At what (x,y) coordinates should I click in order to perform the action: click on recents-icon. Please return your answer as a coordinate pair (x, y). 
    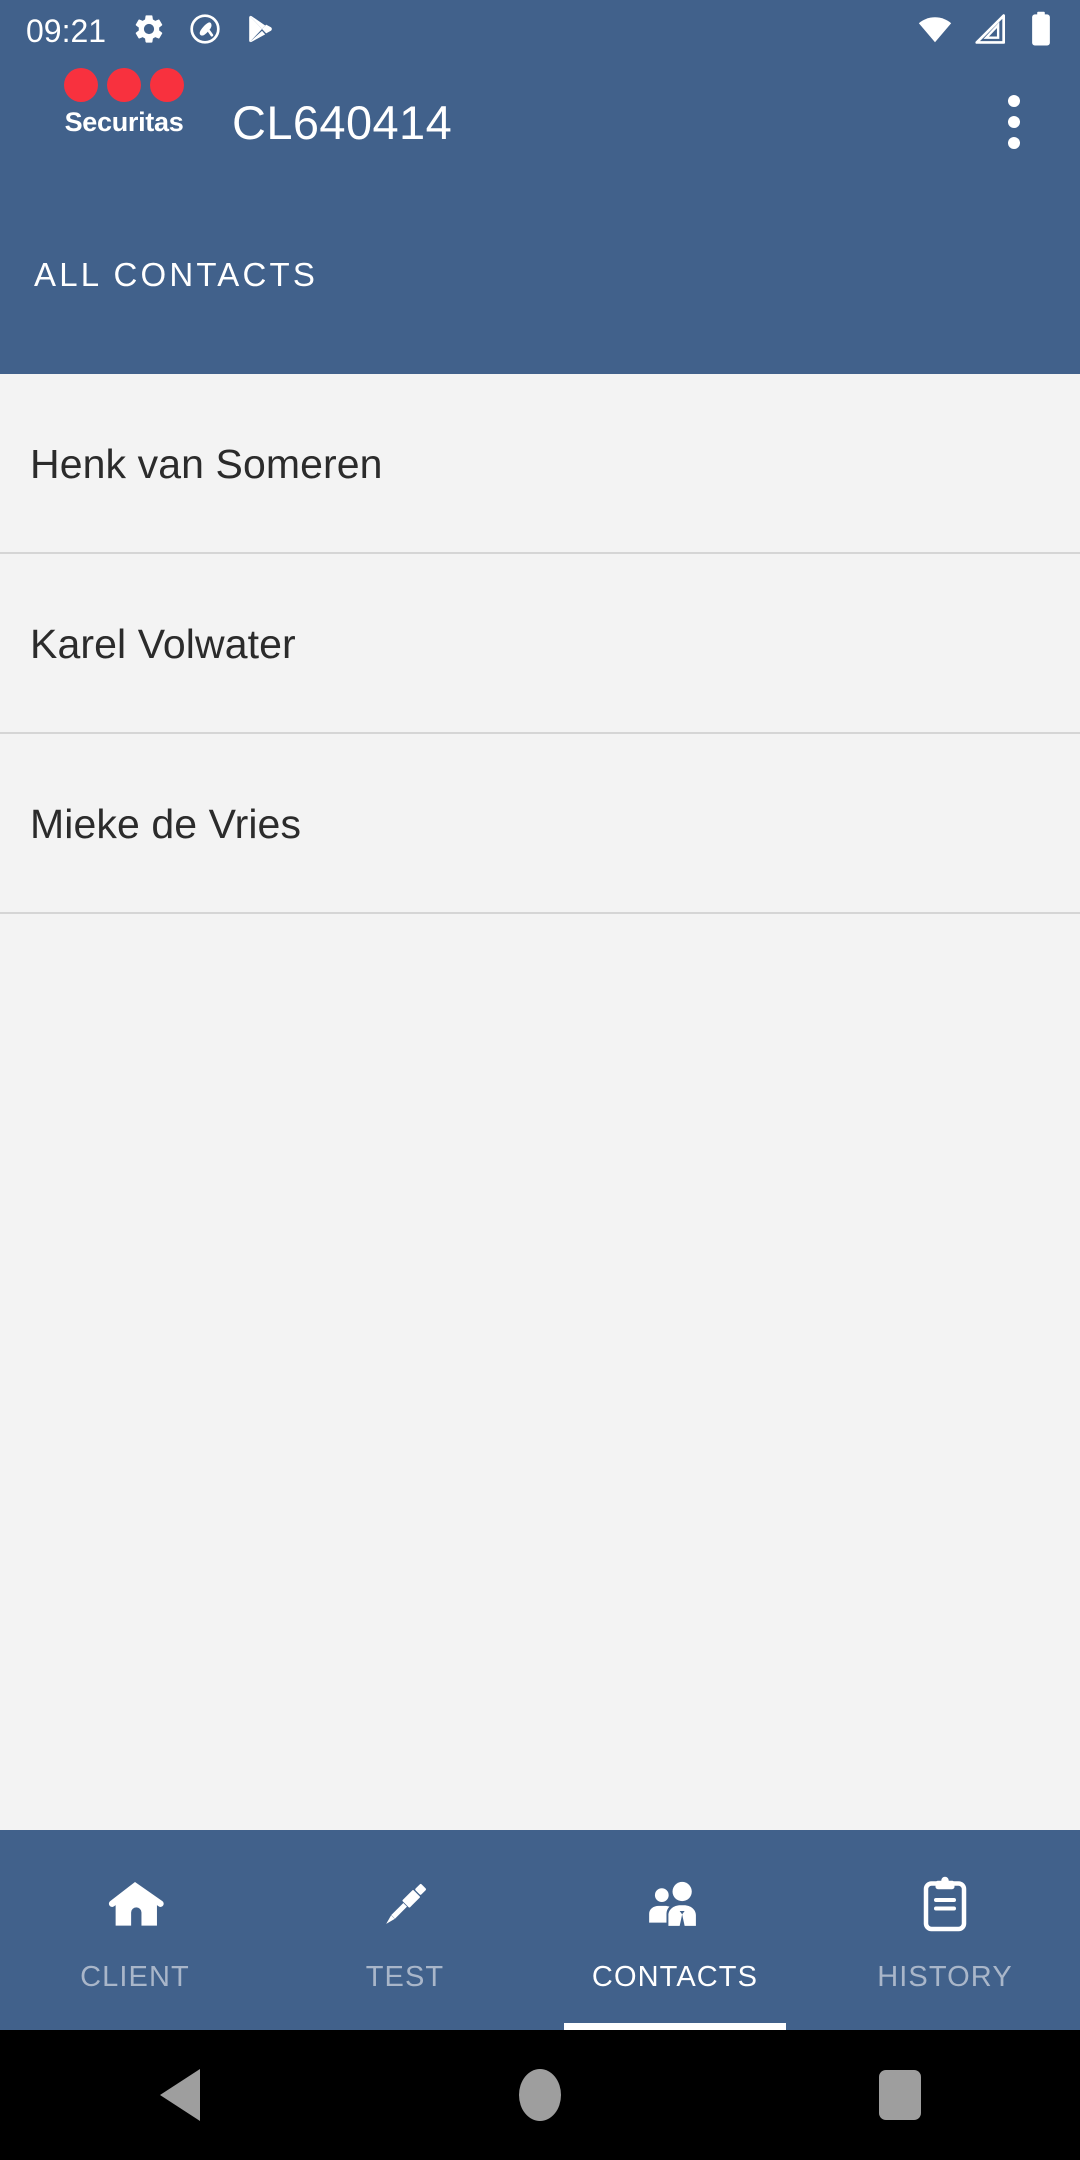
    Looking at the image, I should click on (900, 2095).